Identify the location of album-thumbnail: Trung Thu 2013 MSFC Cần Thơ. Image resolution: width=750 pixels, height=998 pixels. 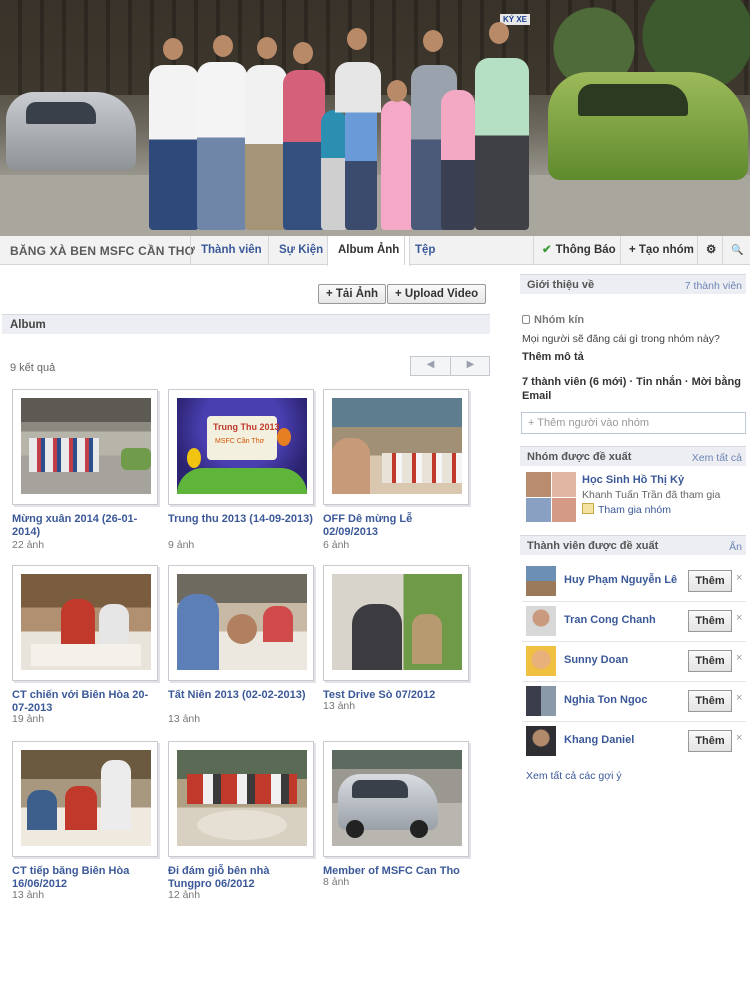
(241, 447).